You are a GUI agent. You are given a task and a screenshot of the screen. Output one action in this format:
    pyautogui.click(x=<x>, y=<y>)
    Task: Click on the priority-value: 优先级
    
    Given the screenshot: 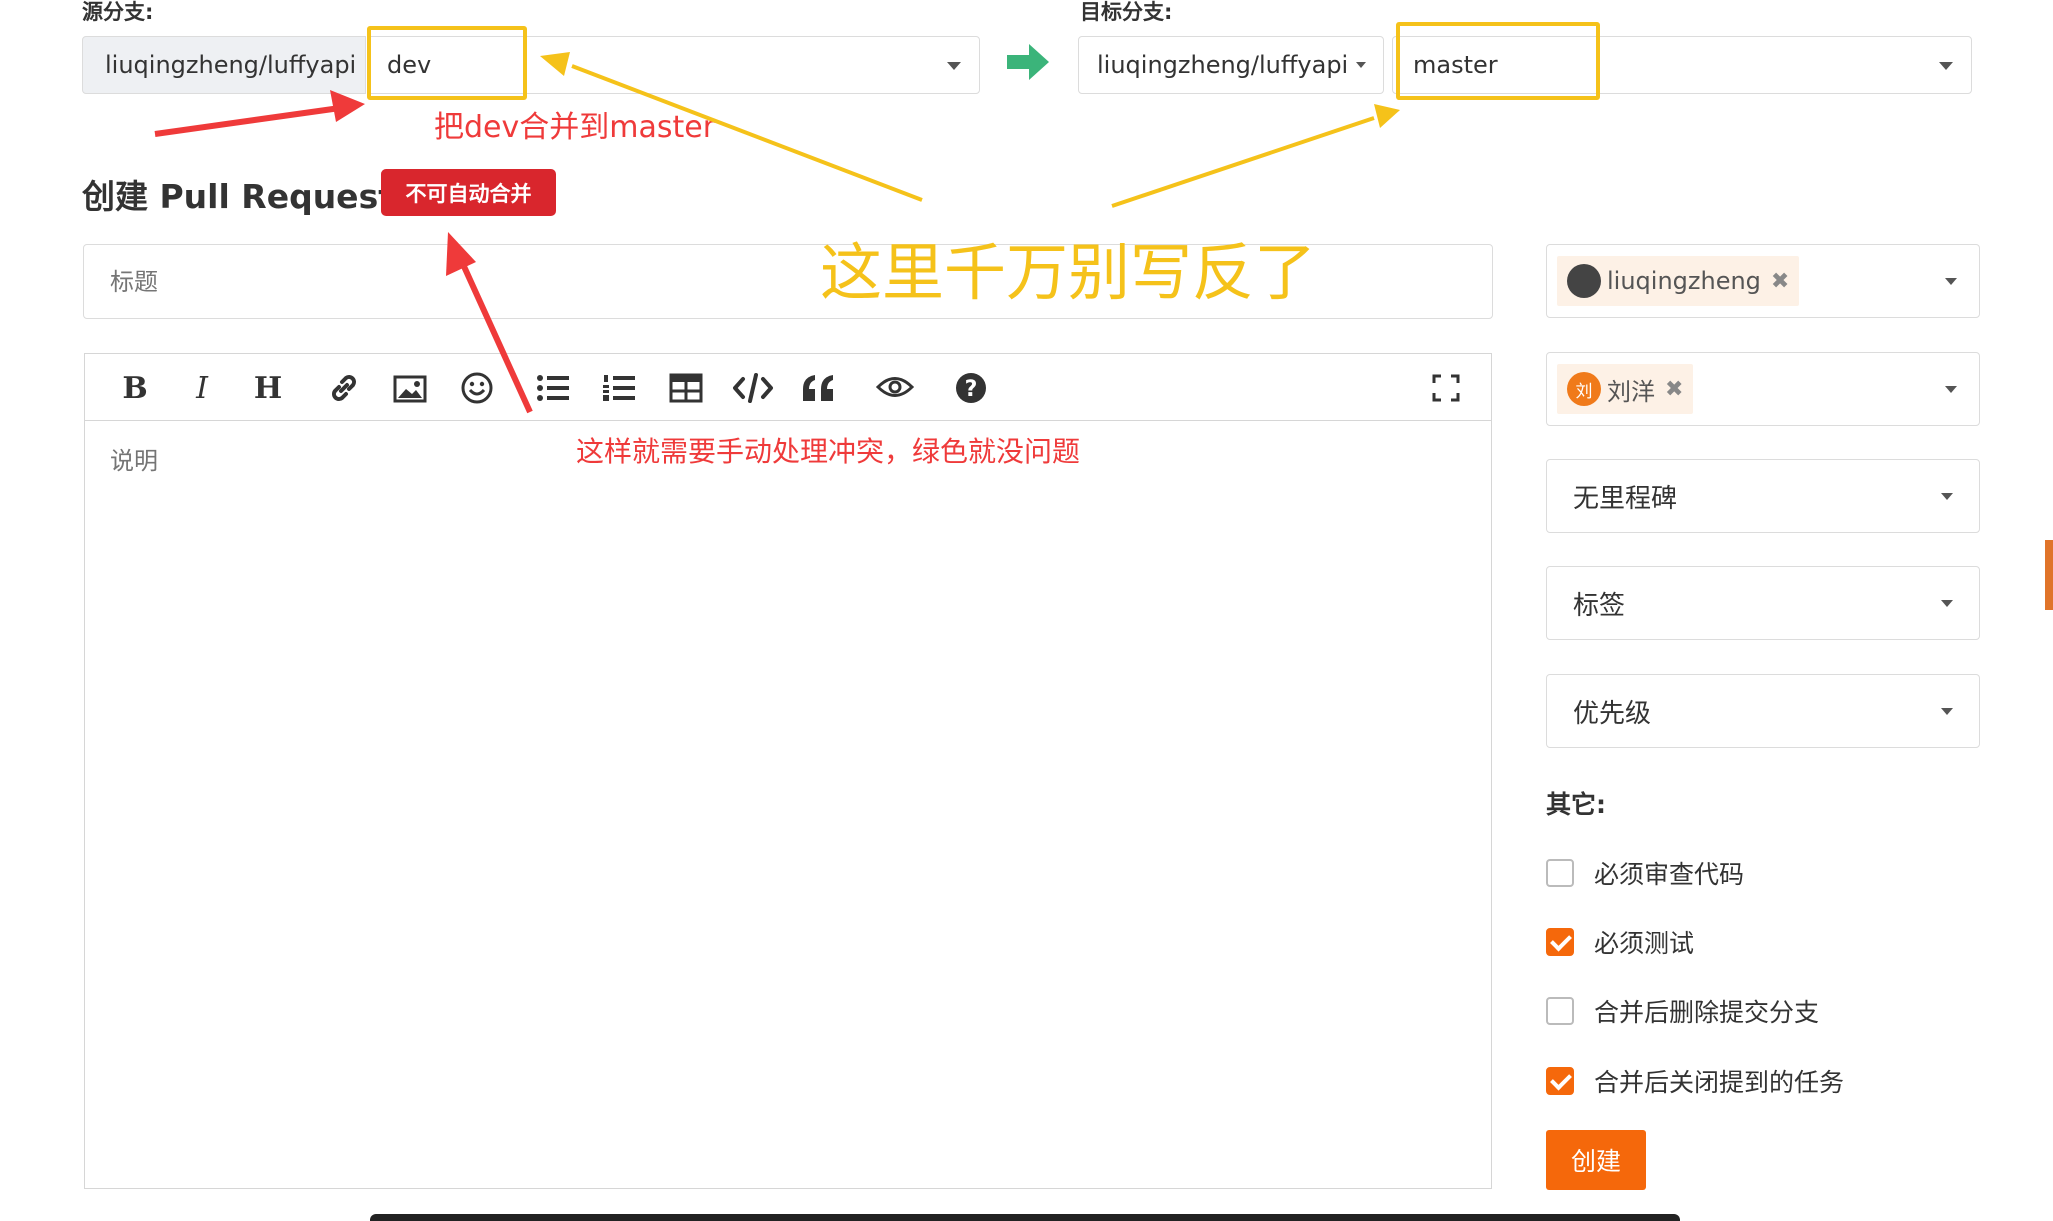 What is the action you would take?
    pyautogui.click(x=1612, y=713)
    